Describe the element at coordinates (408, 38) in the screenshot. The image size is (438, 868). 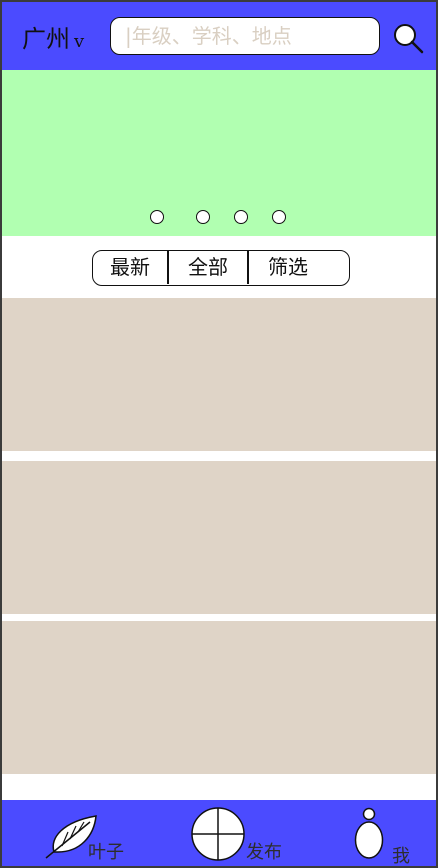
I see `search-icon` at that location.